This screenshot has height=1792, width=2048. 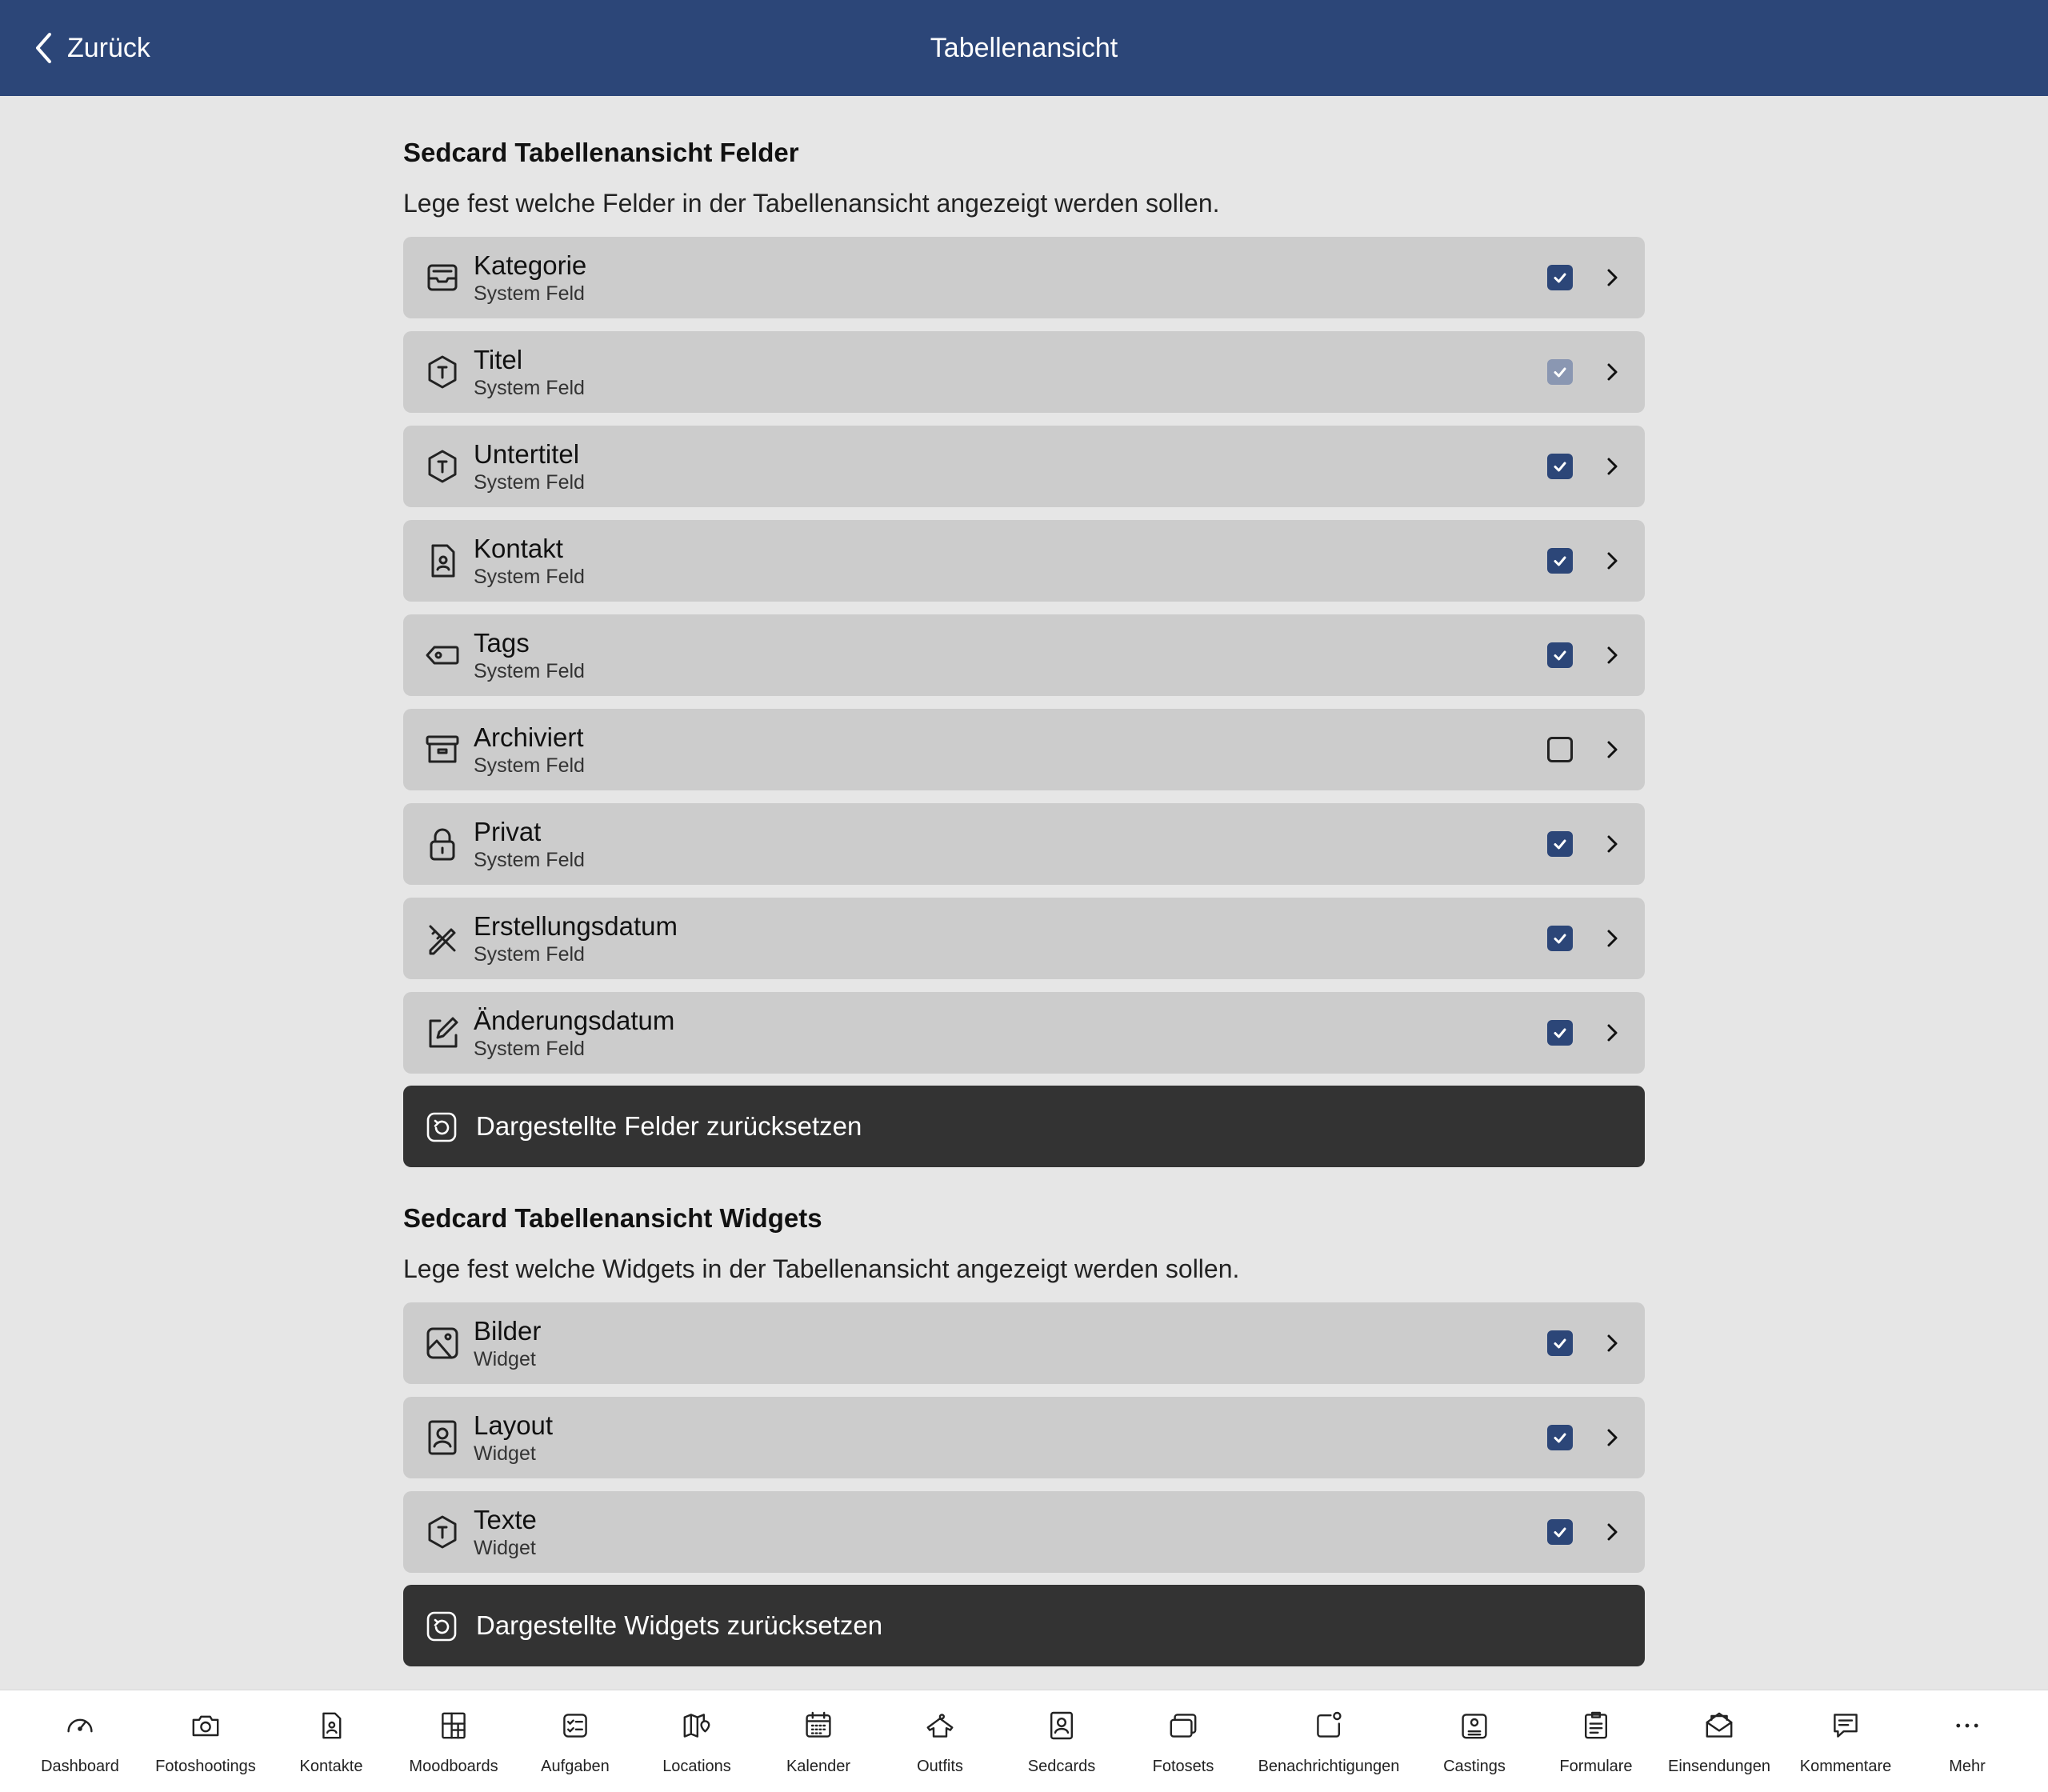 I want to click on tab-label: Formulare, so click(x=1596, y=1766).